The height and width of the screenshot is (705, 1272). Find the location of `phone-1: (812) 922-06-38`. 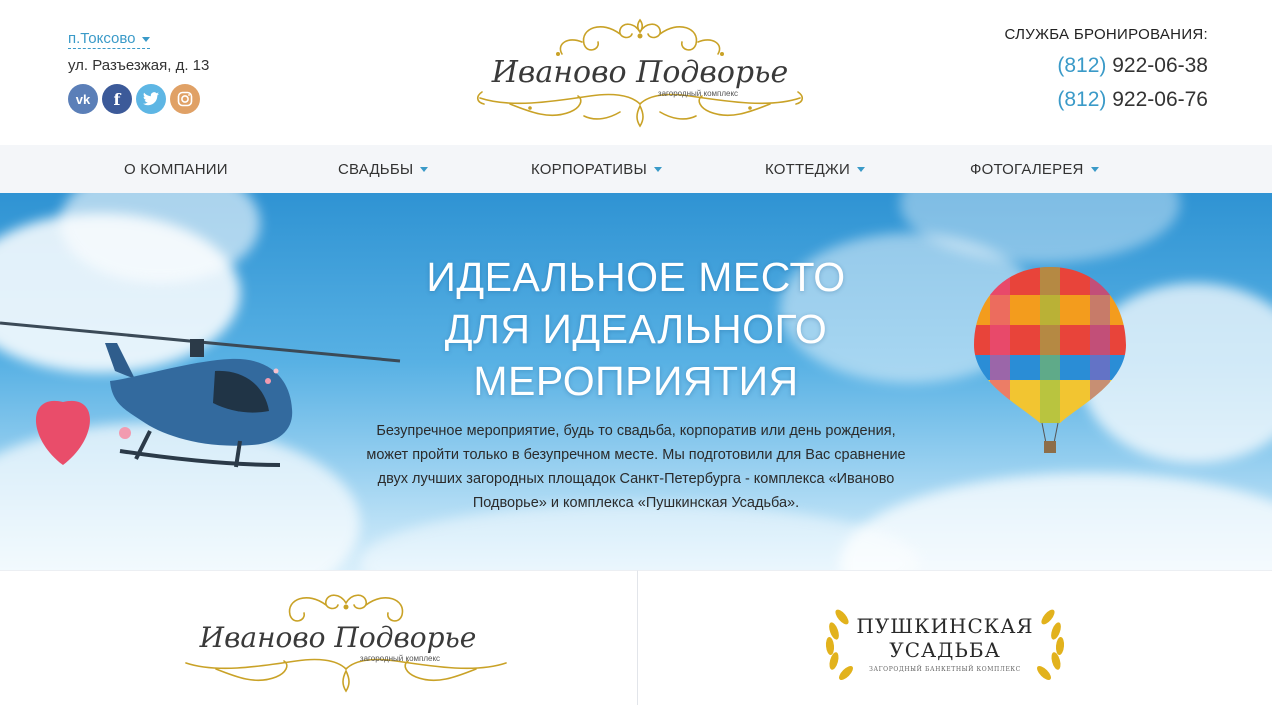

phone-1: (812) 922-06-38 is located at coordinates (1106, 66).